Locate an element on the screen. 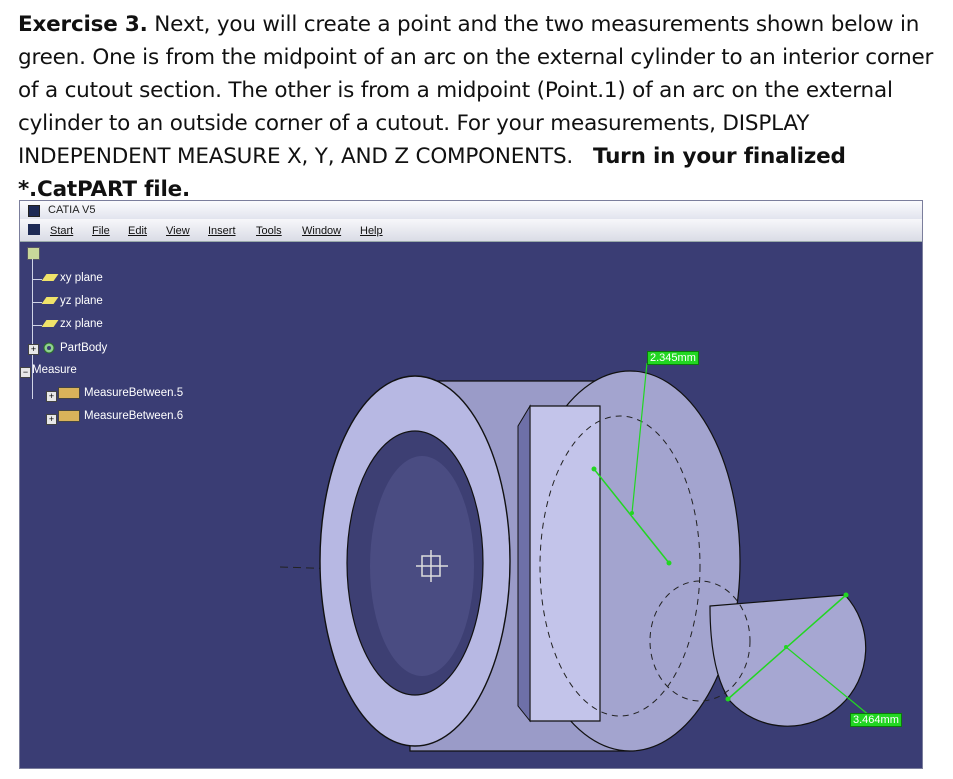  expand-measure-6-button: + is located at coordinates (51, 419).